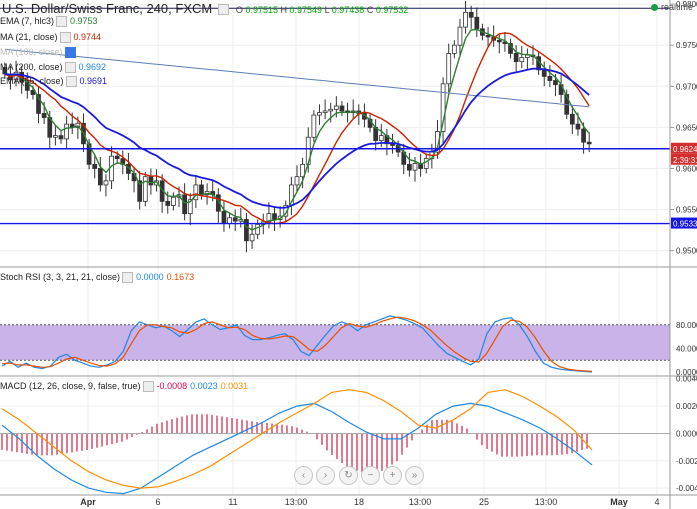 This screenshot has width=697, height=509. What do you see at coordinates (84, 21) in the screenshot?
I see `legend-ema7-value: 0.9753` at bounding box center [84, 21].